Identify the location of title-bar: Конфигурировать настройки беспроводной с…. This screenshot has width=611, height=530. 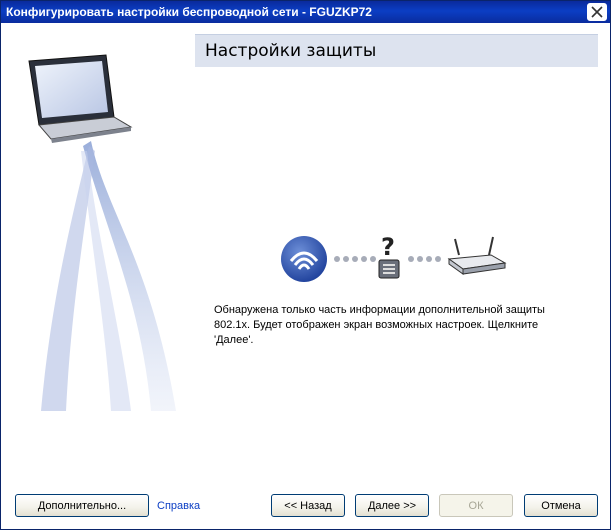
(305, 12).